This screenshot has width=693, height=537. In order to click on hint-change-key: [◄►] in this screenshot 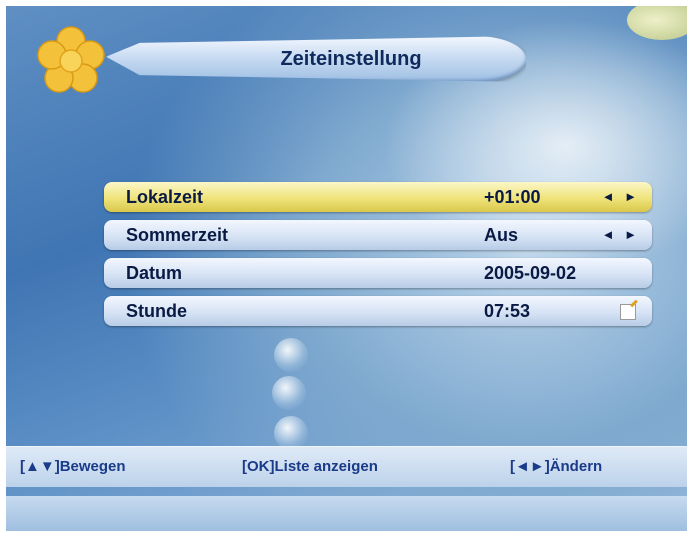, I will do `click(530, 466)`.